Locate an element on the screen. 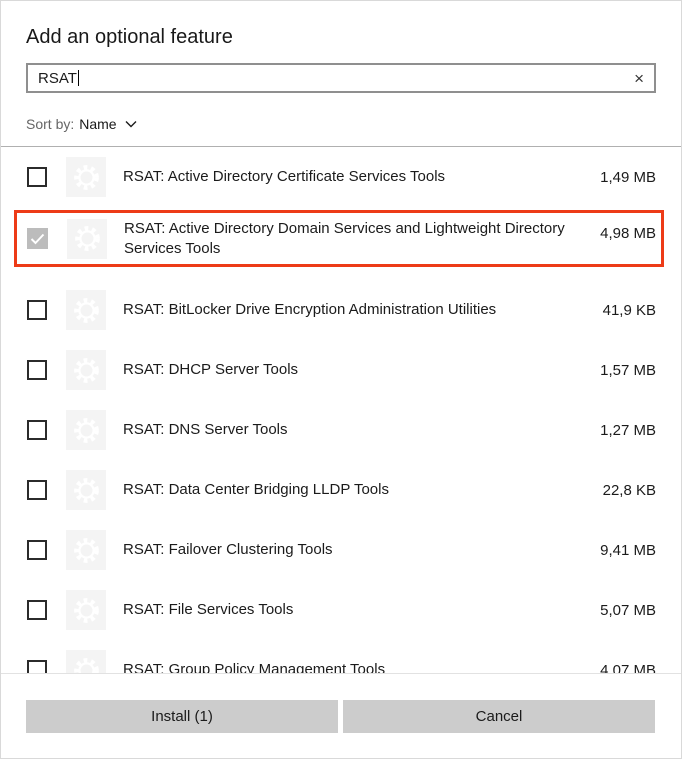  text-cursor is located at coordinates (78, 78).